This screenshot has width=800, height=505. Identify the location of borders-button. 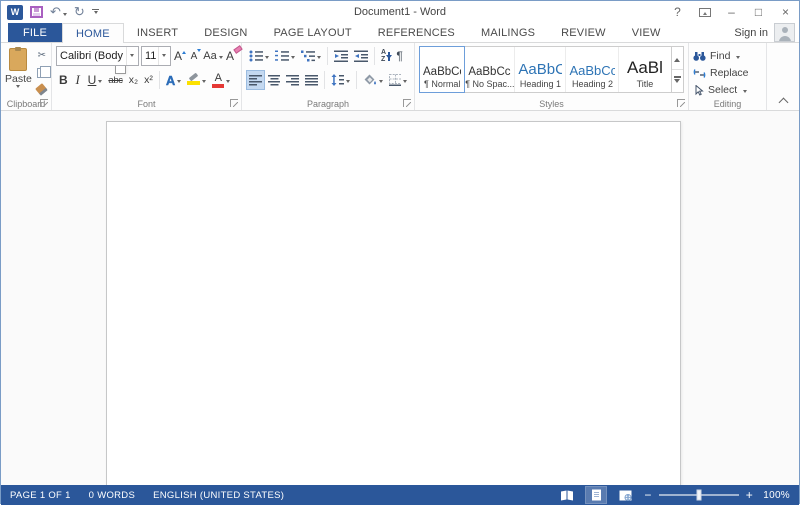
(398, 80).